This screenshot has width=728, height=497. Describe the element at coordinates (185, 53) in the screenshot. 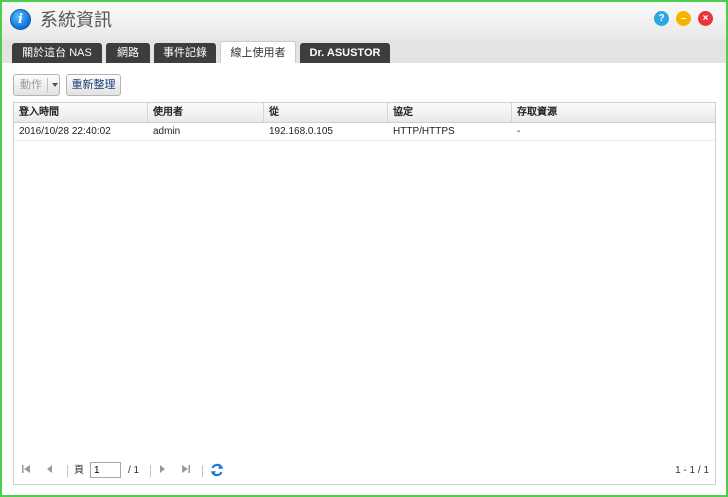

I see `tab-event-log: 事件記錄` at that location.